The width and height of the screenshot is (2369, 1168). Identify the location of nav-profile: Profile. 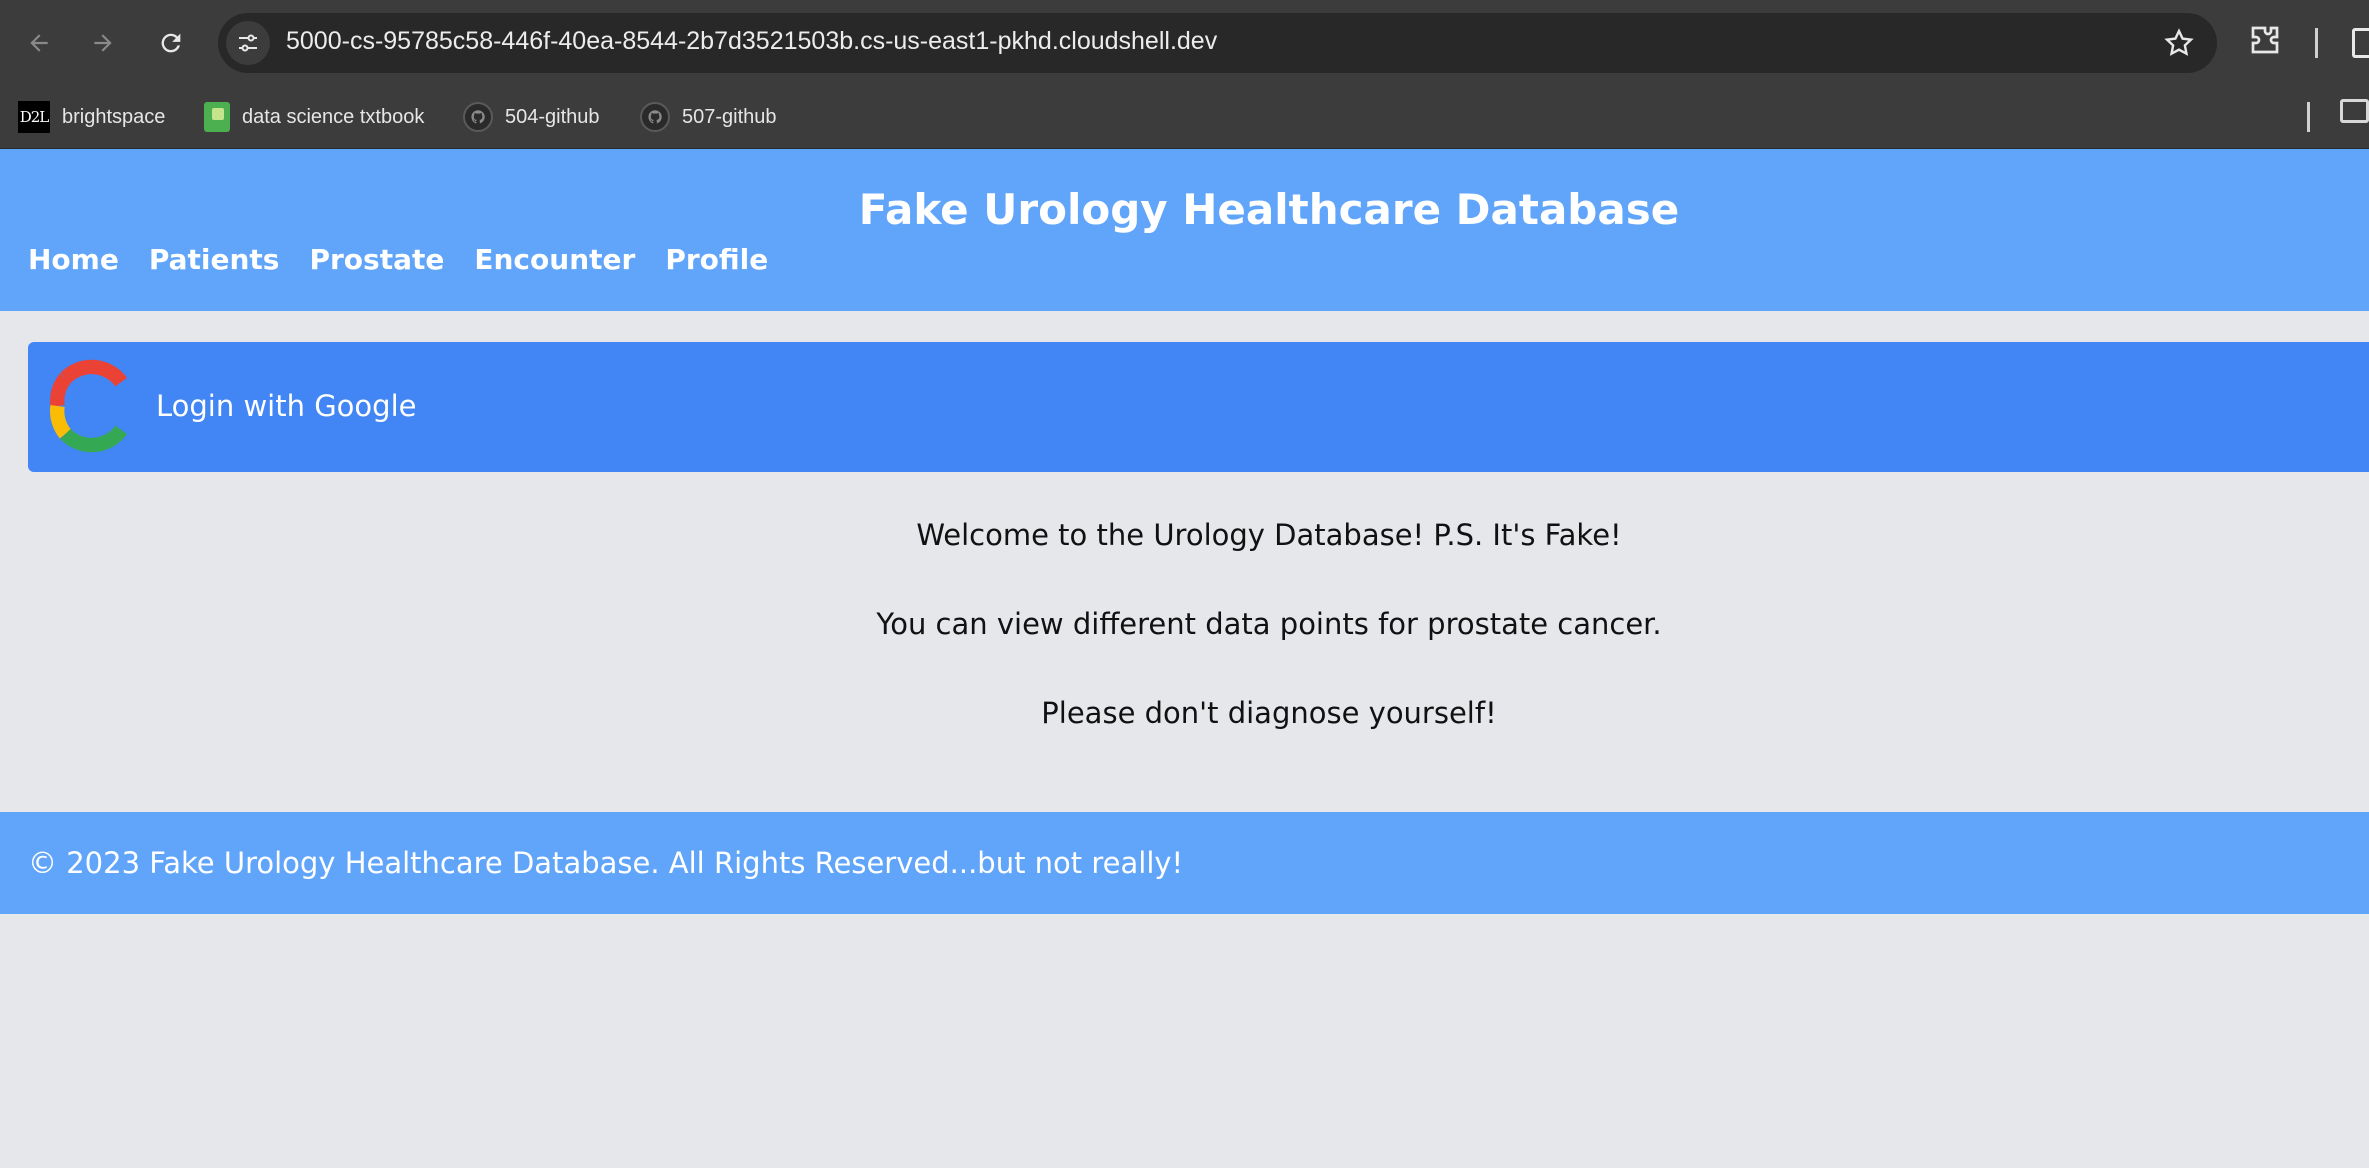
(716, 259).